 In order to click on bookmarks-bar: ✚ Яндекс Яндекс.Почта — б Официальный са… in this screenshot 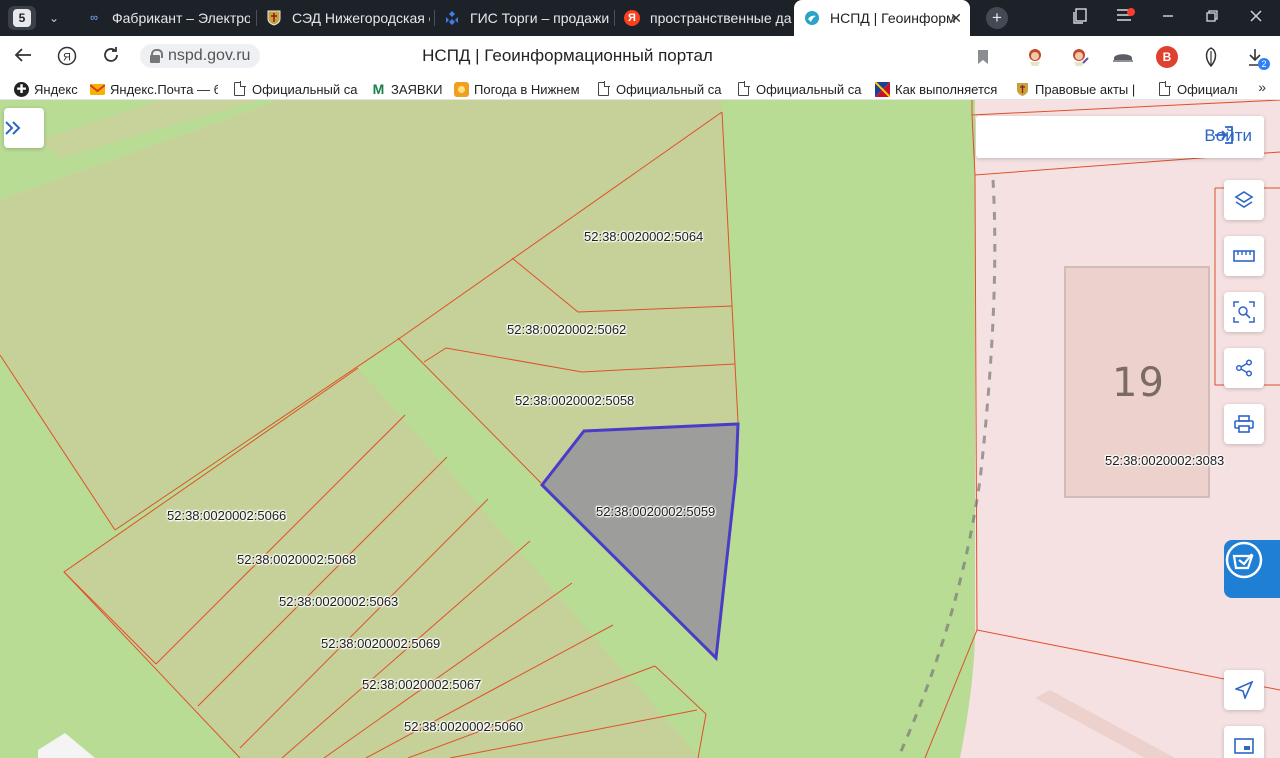, I will do `click(640, 88)`.